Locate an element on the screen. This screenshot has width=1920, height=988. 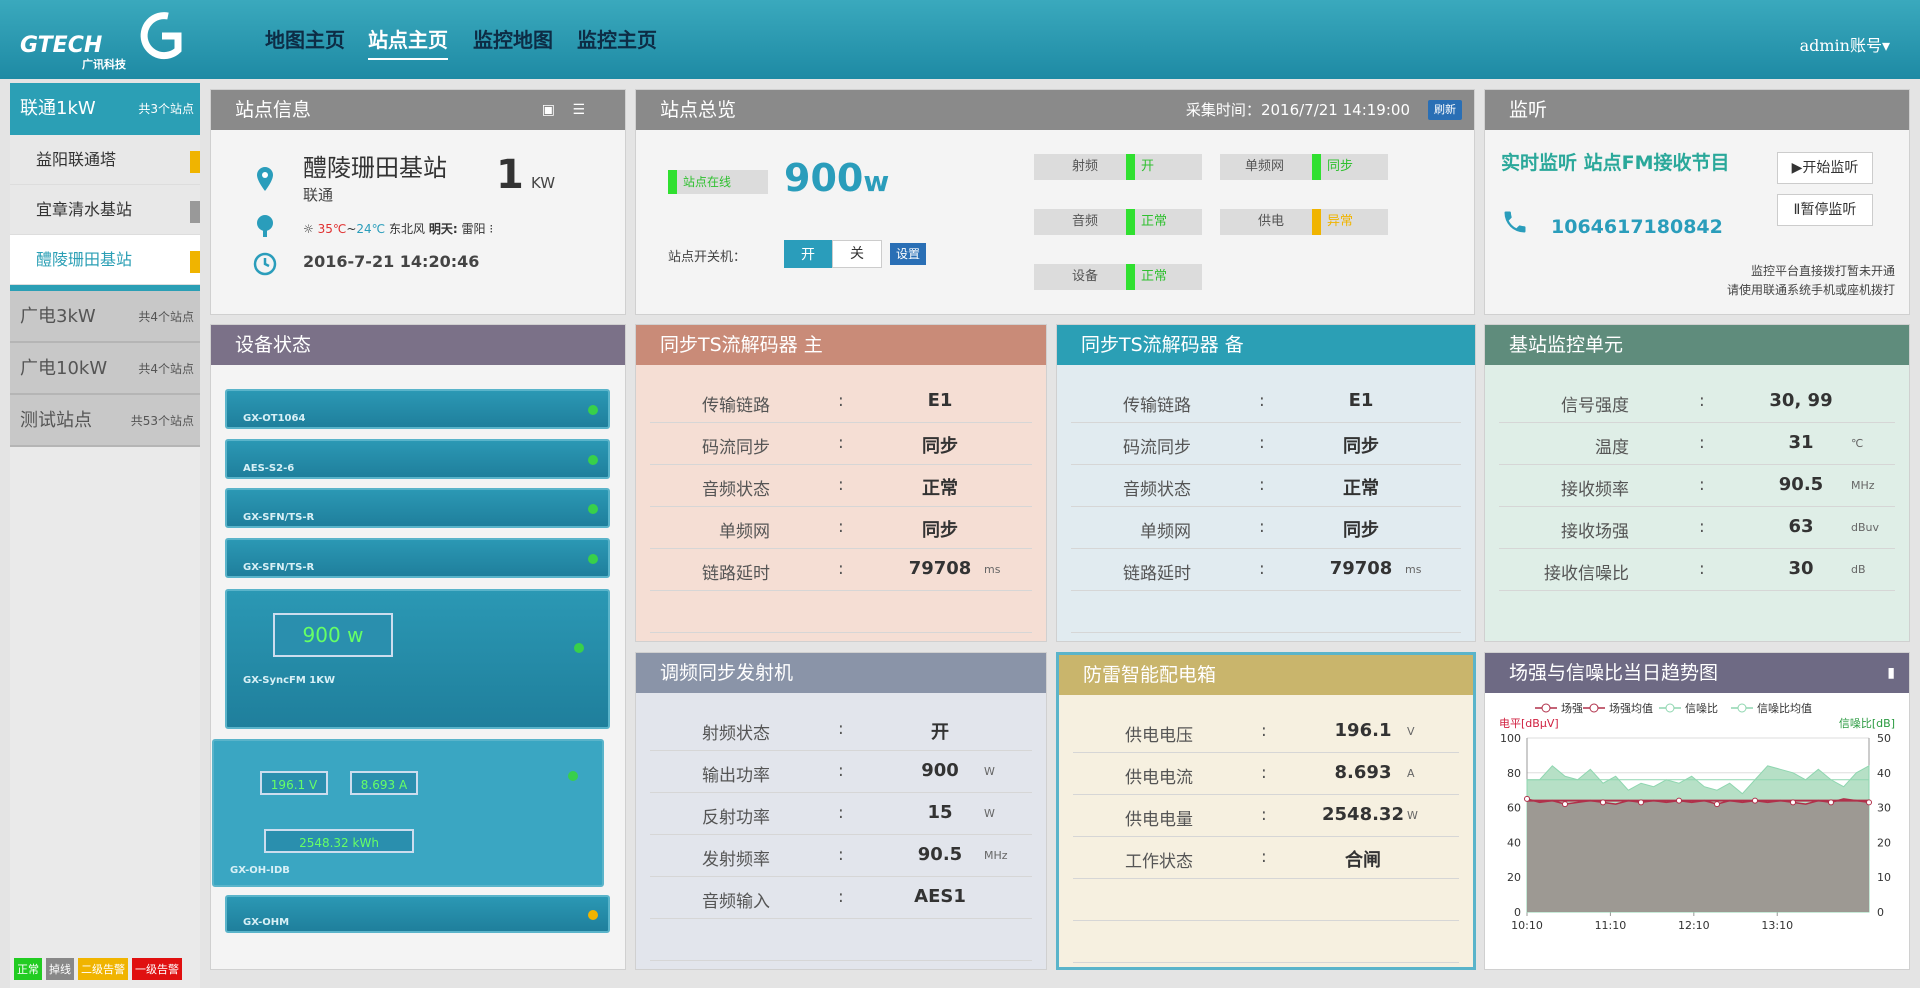
table-row: 传输链路: E1 is located at coordinates (841, 402).